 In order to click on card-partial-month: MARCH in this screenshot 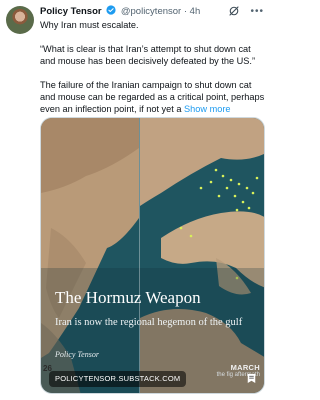, I will do `click(245, 367)`.